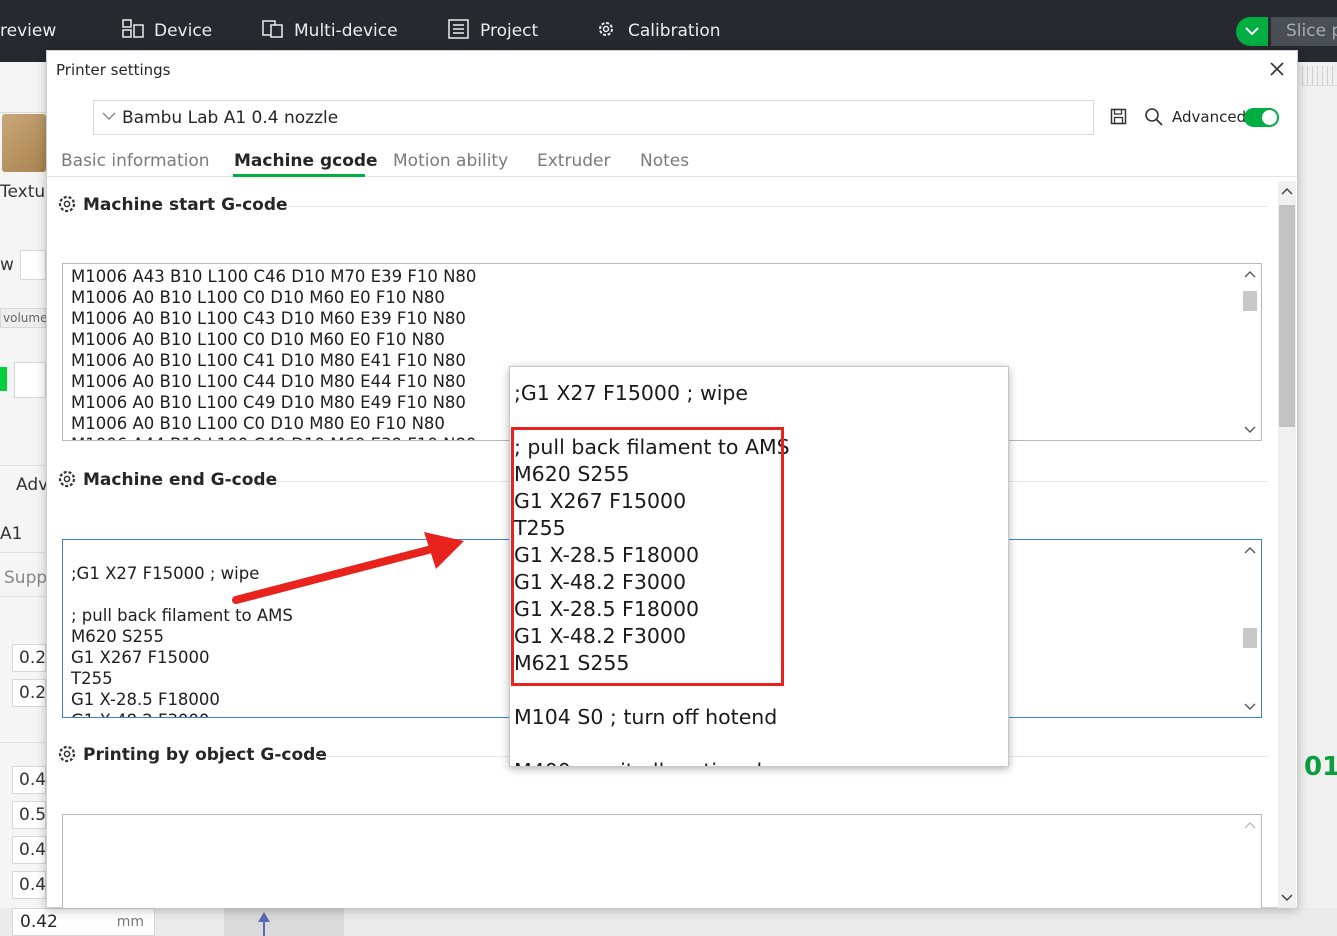 This screenshot has height=936, width=1337. What do you see at coordinates (1277, 69) in the screenshot?
I see `close-icon` at bounding box center [1277, 69].